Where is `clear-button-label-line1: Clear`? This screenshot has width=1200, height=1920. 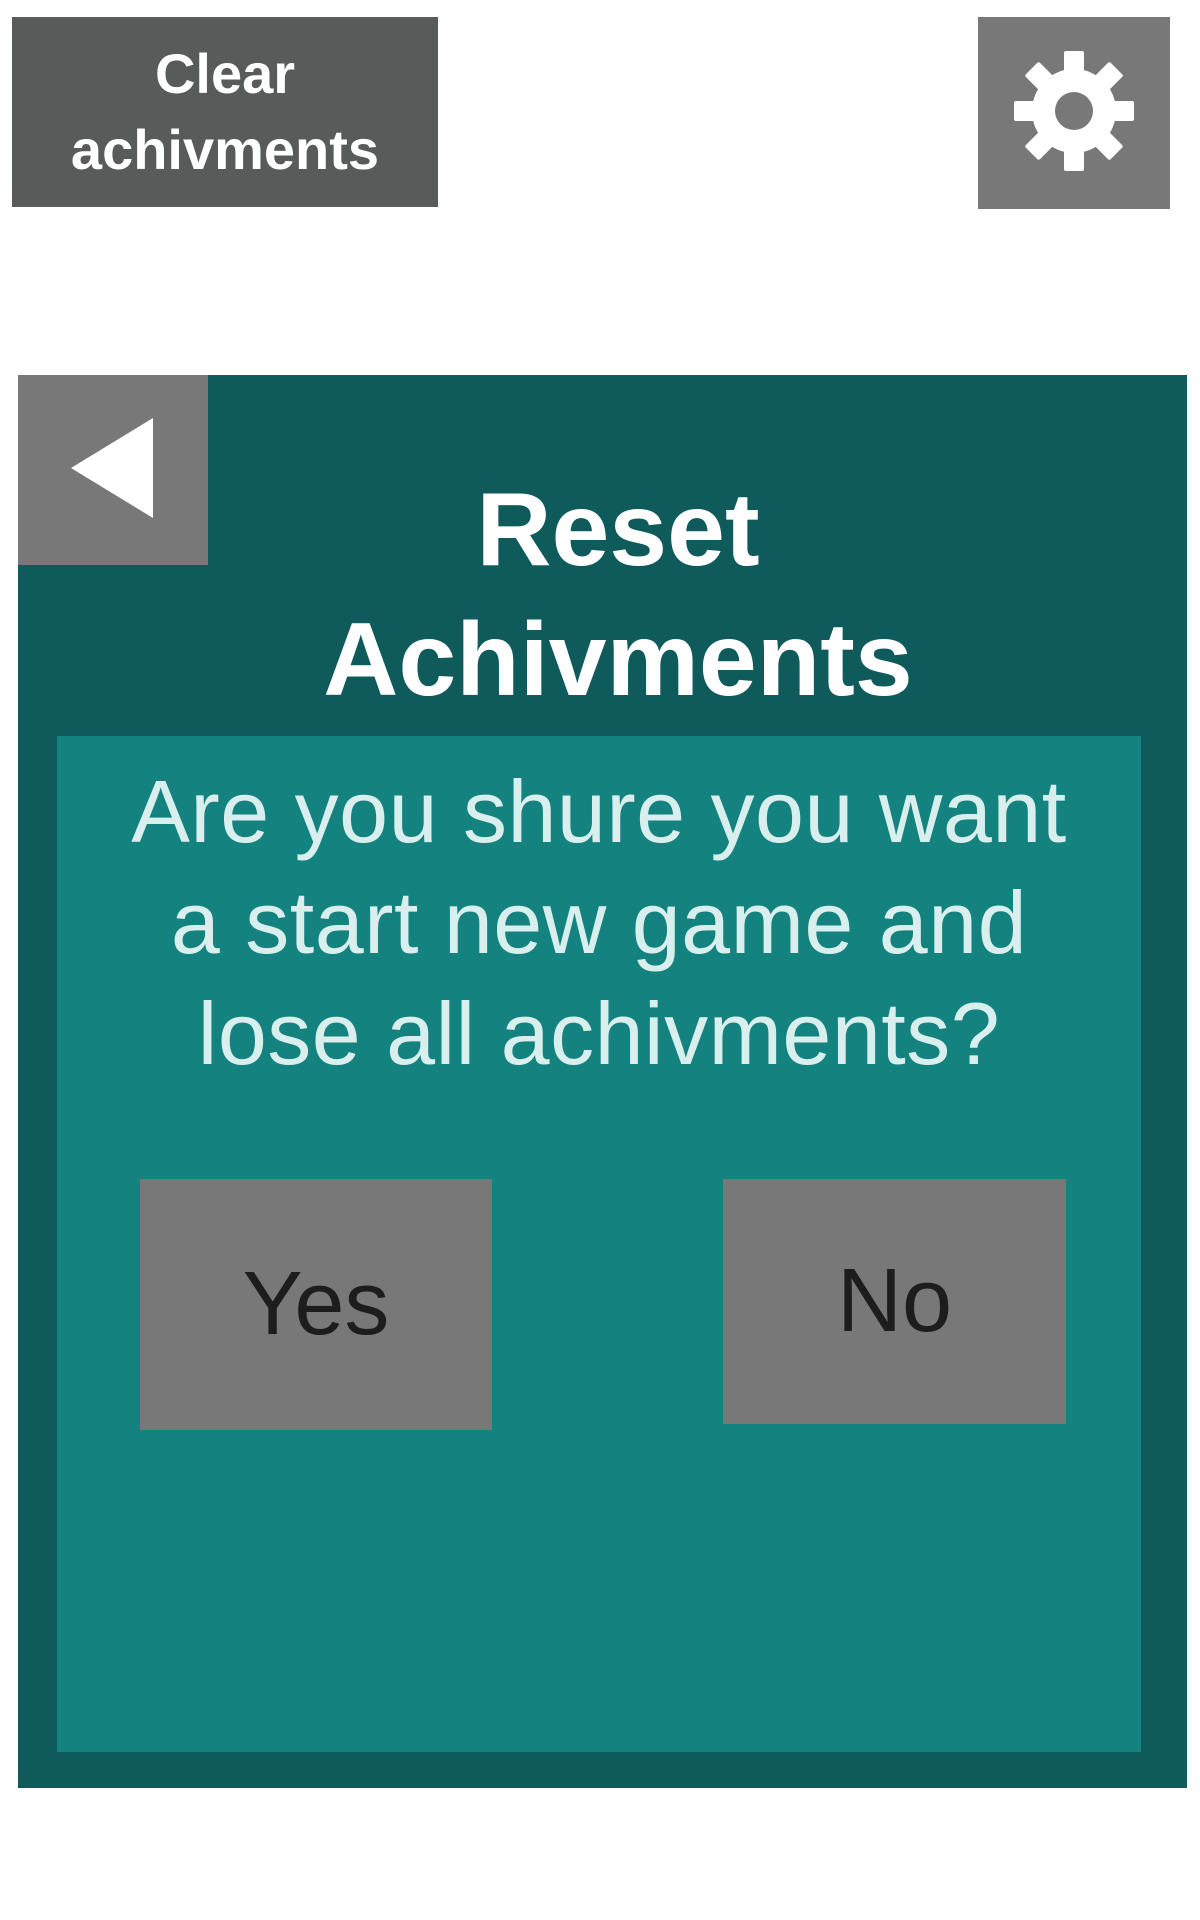
clear-button-label-line1: Clear is located at coordinates (225, 73).